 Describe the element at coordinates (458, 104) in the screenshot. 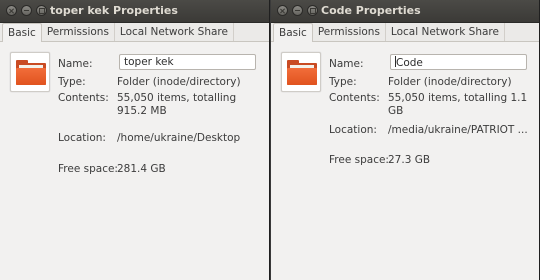

I see `contents-value: 55,050 items, totalling 1.1 GB` at that location.